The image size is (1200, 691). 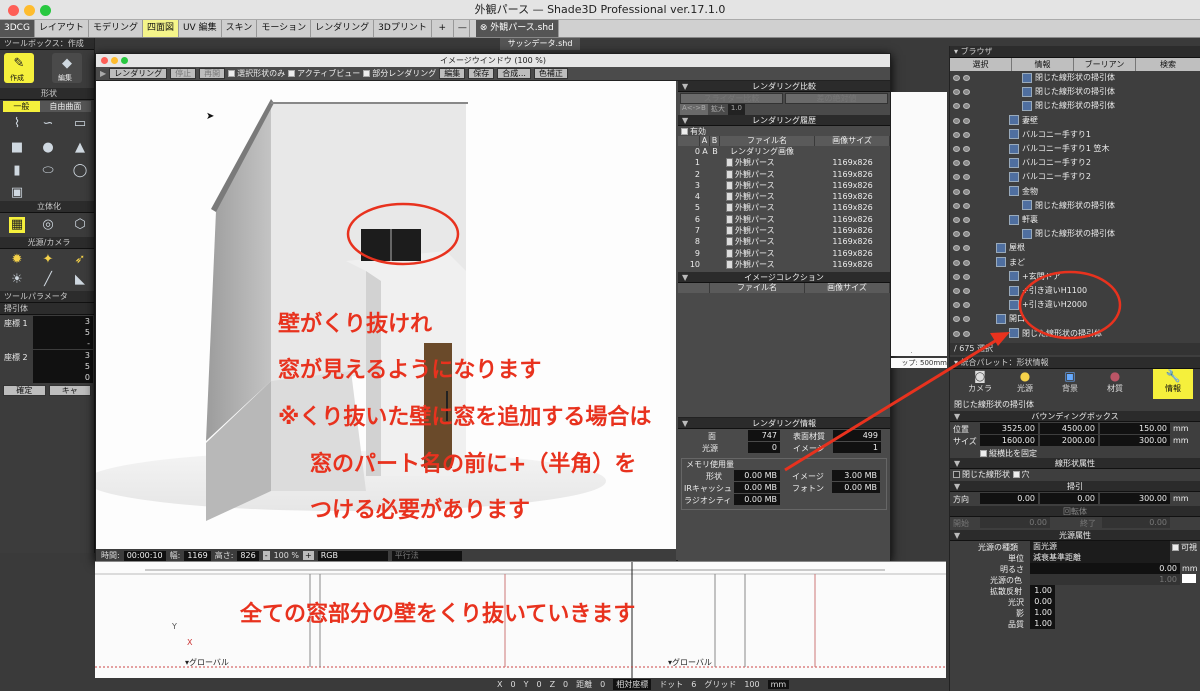 What do you see at coordinates (981, 64) in the screenshot?
I see `browser-tab-select: 選択` at bounding box center [981, 64].